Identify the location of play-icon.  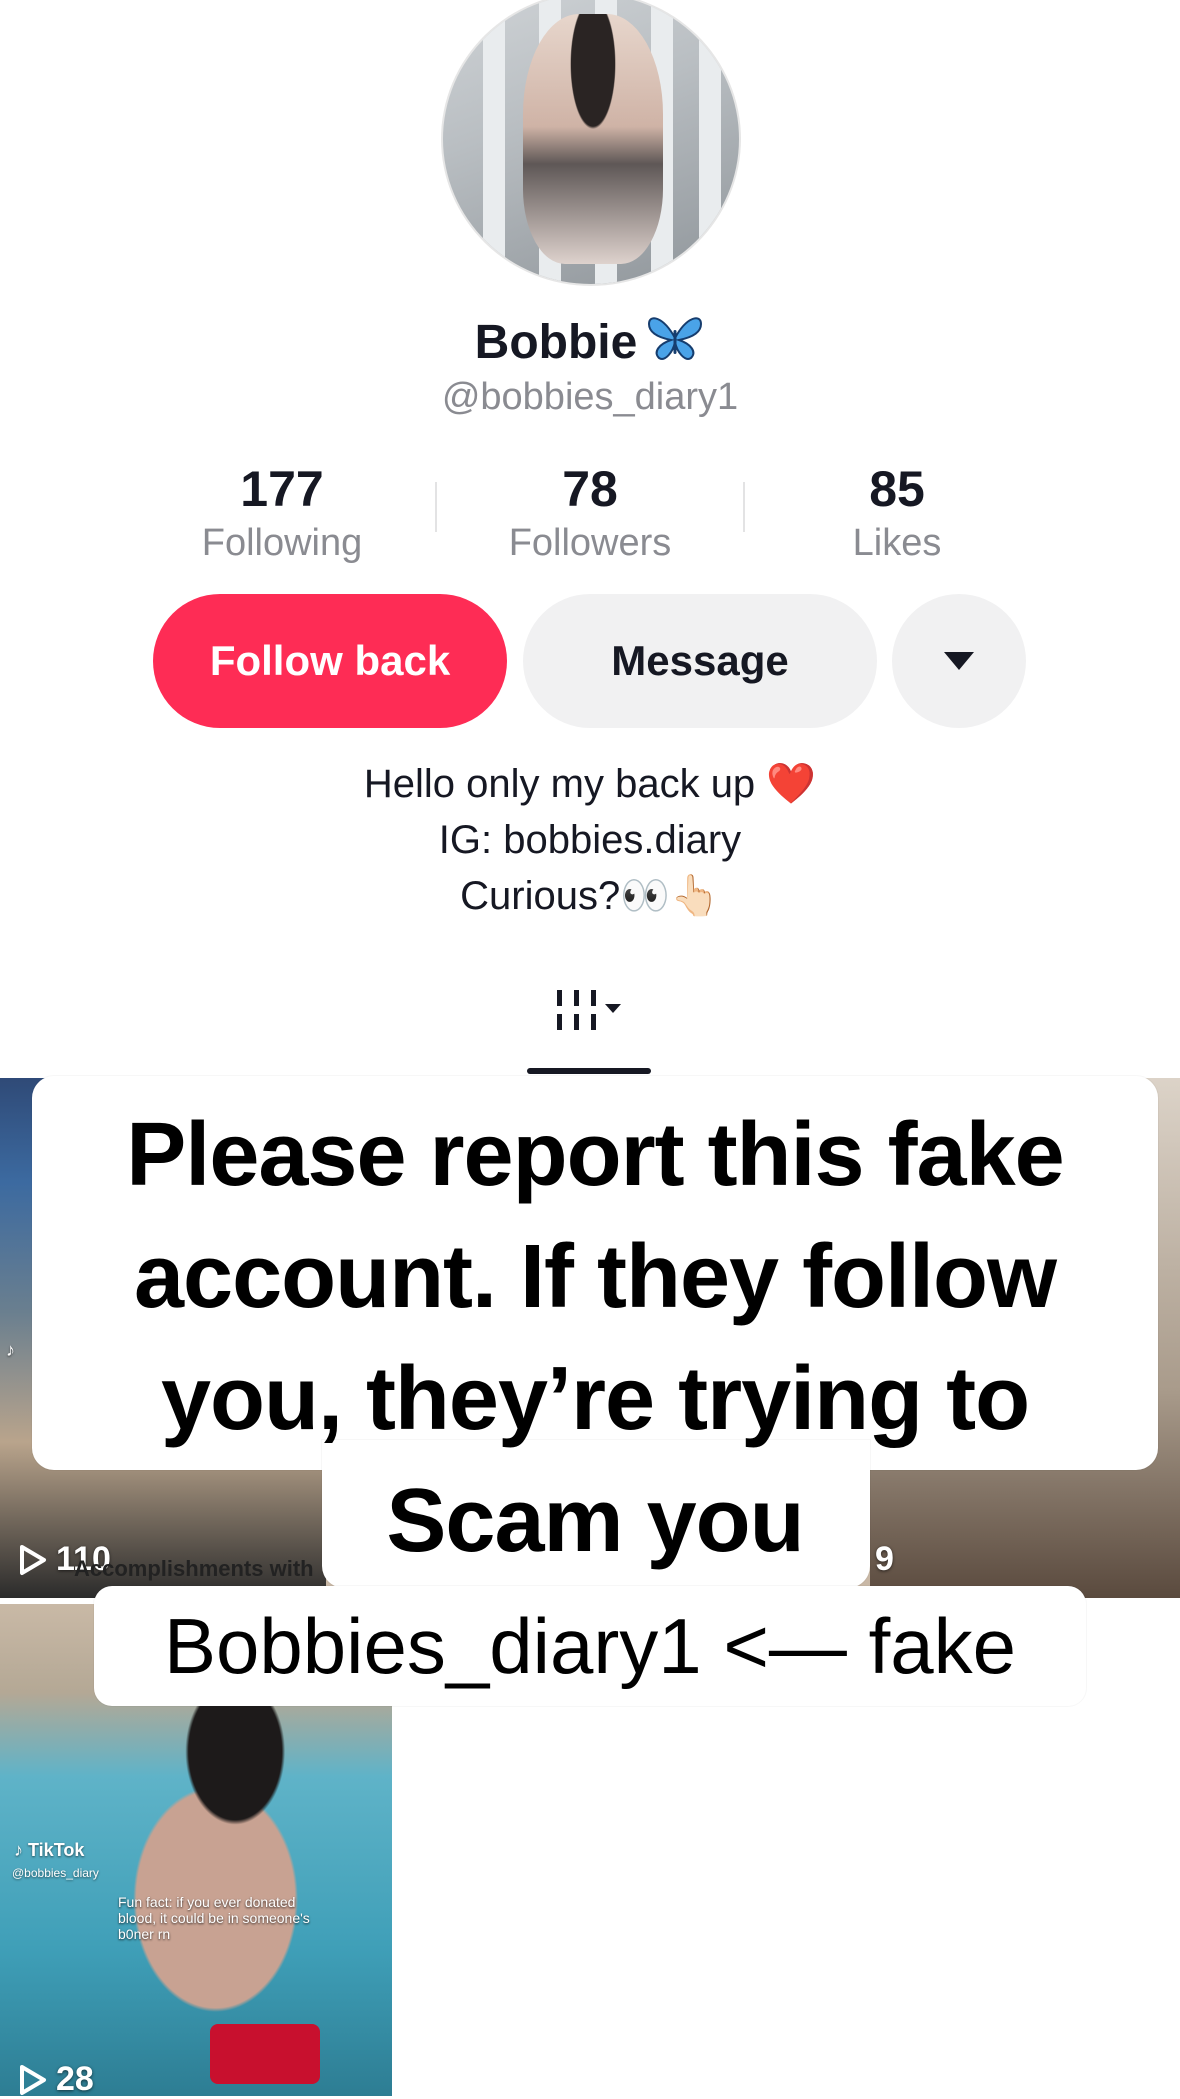
(33, 2079).